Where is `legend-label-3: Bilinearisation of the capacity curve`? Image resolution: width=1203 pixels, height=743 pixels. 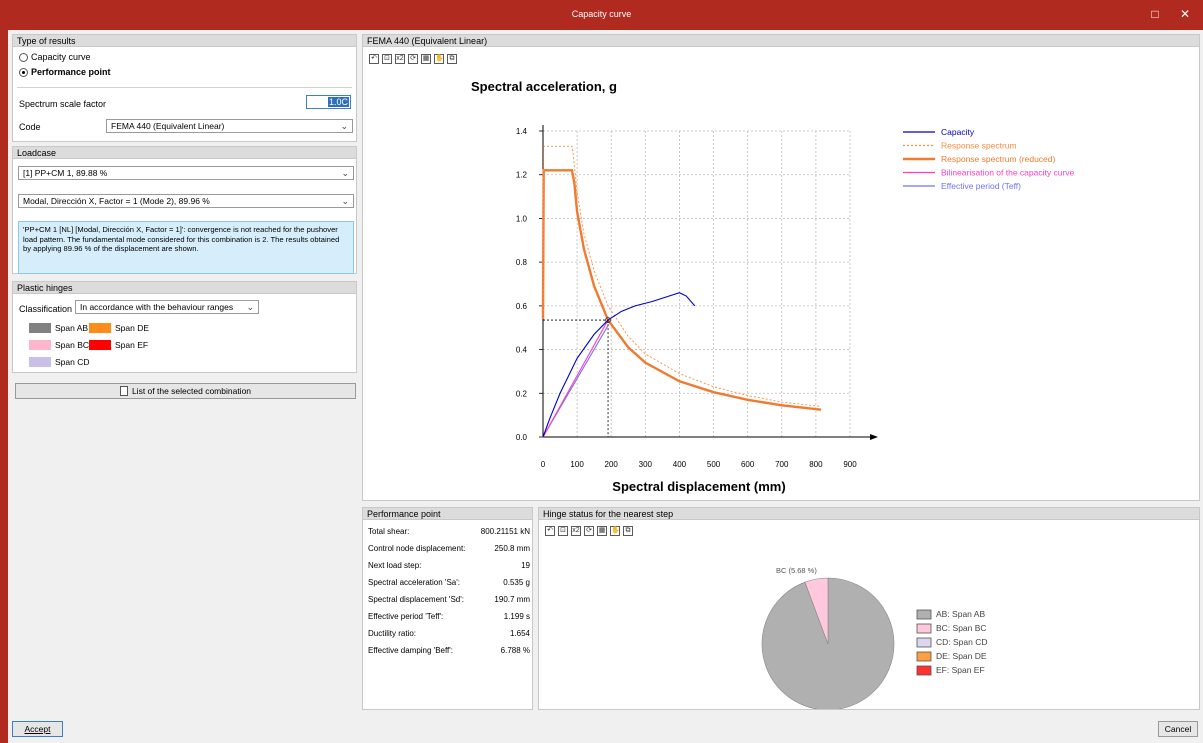 legend-label-3: Bilinearisation of the capacity curve is located at coordinates (1008, 173).